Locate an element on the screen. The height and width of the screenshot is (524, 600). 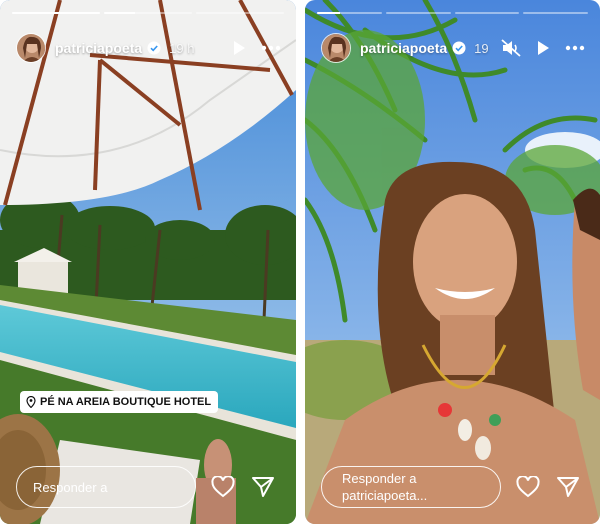
reply-input: Responder a is located at coordinates (106, 487).